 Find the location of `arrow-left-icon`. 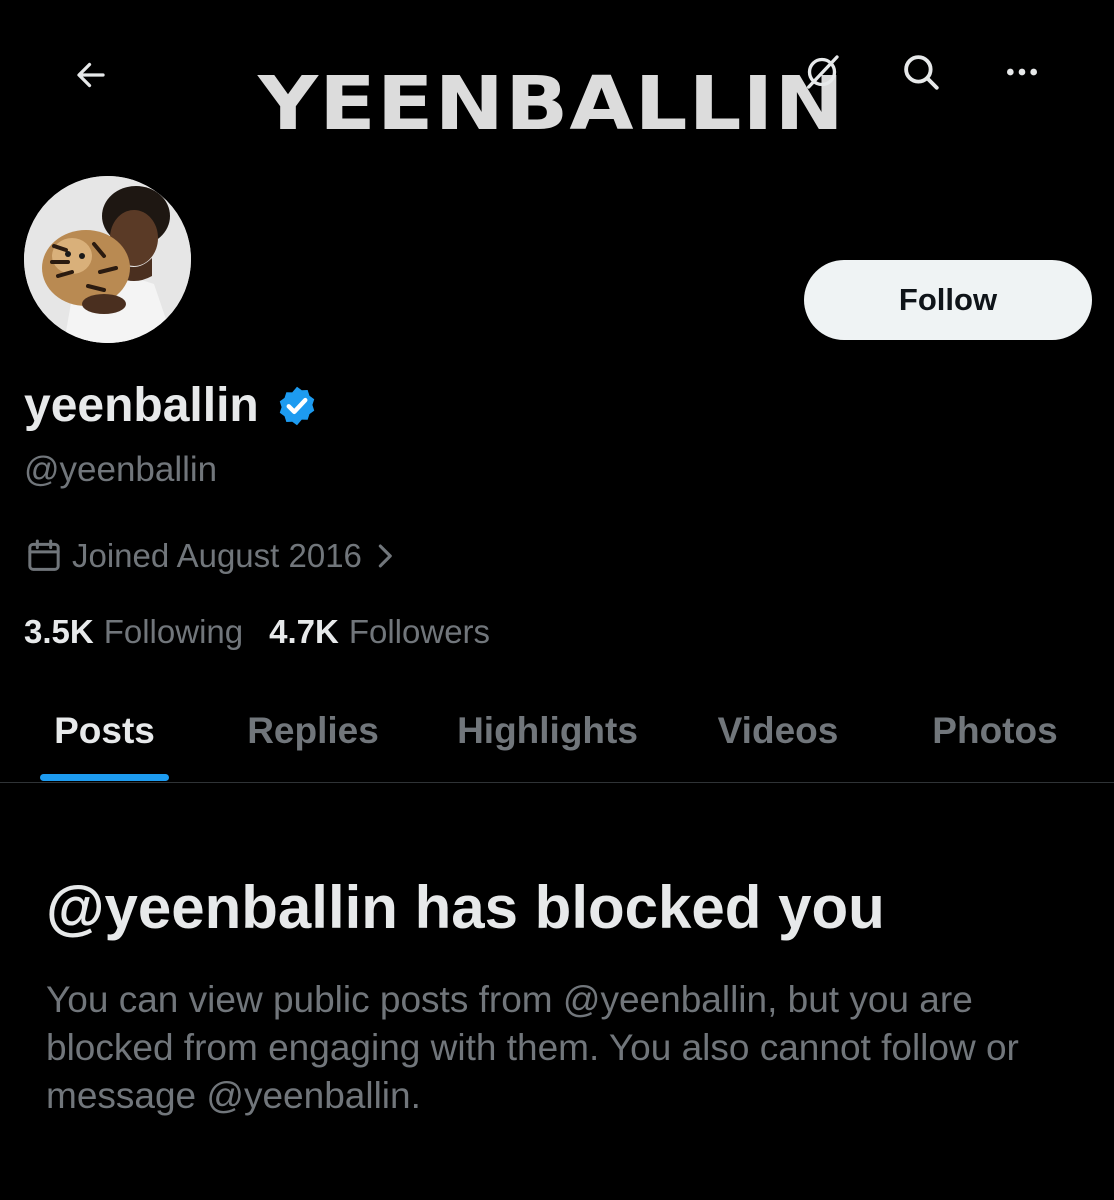

arrow-left-icon is located at coordinates (91, 75).